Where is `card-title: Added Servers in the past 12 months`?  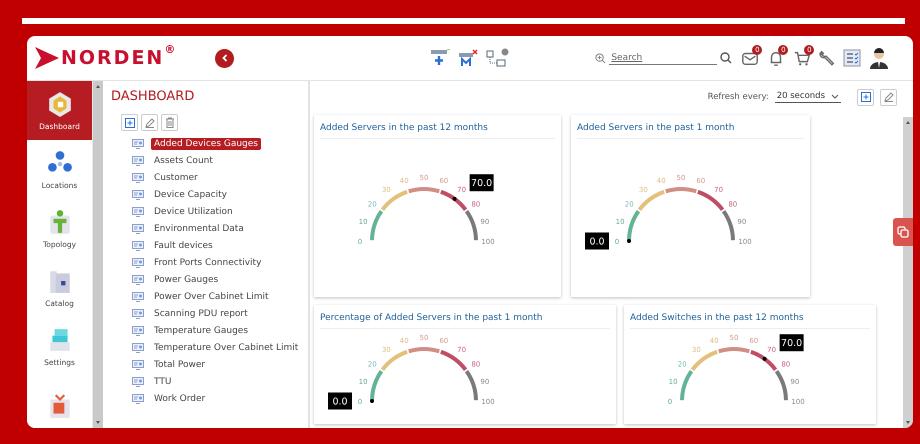 card-title: Added Servers in the past 12 months is located at coordinates (437, 127).